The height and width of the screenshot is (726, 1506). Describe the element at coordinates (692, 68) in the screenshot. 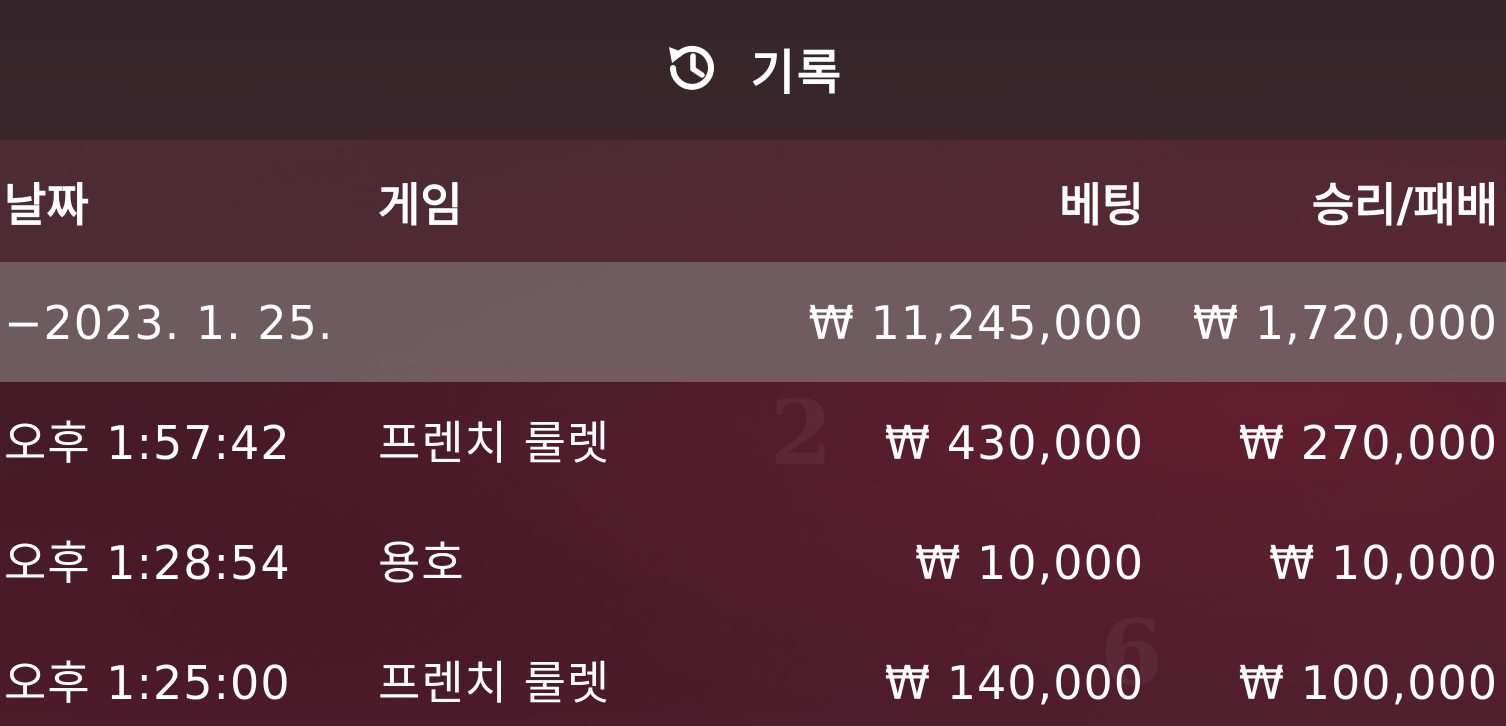

I see `history-icon` at that location.